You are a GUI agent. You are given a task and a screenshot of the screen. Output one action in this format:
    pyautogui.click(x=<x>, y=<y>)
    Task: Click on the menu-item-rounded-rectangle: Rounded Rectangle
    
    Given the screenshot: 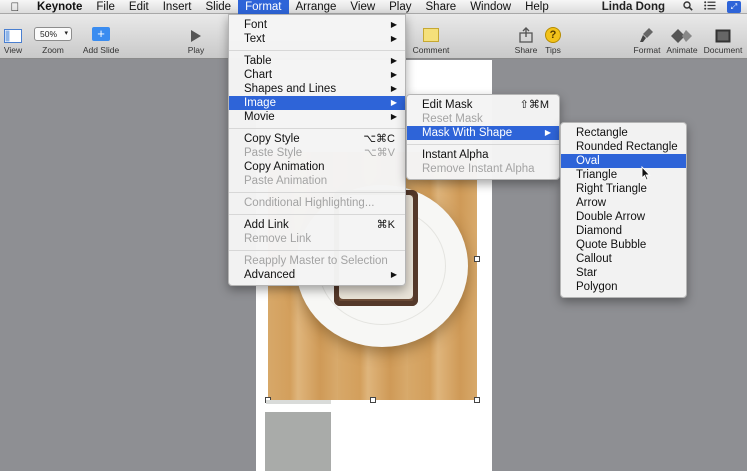 What is the action you would take?
    pyautogui.click(x=623, y=147)
    